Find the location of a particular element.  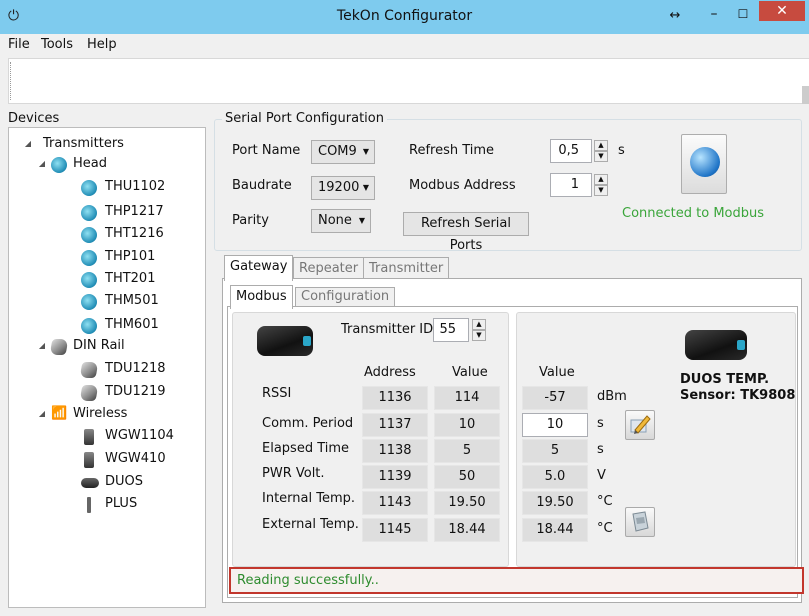

refresh-serial-ports-button: Refresh Serial Ports is located at coordinates (466, 232).